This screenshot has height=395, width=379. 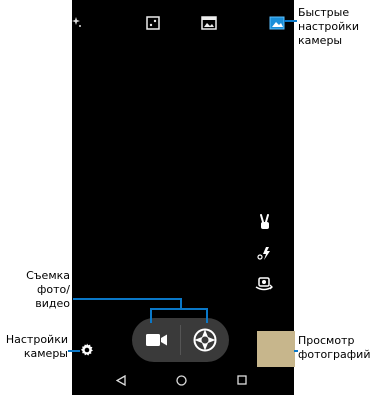 I want to click on panorama-mode-icon, so click(x=209, y=23).